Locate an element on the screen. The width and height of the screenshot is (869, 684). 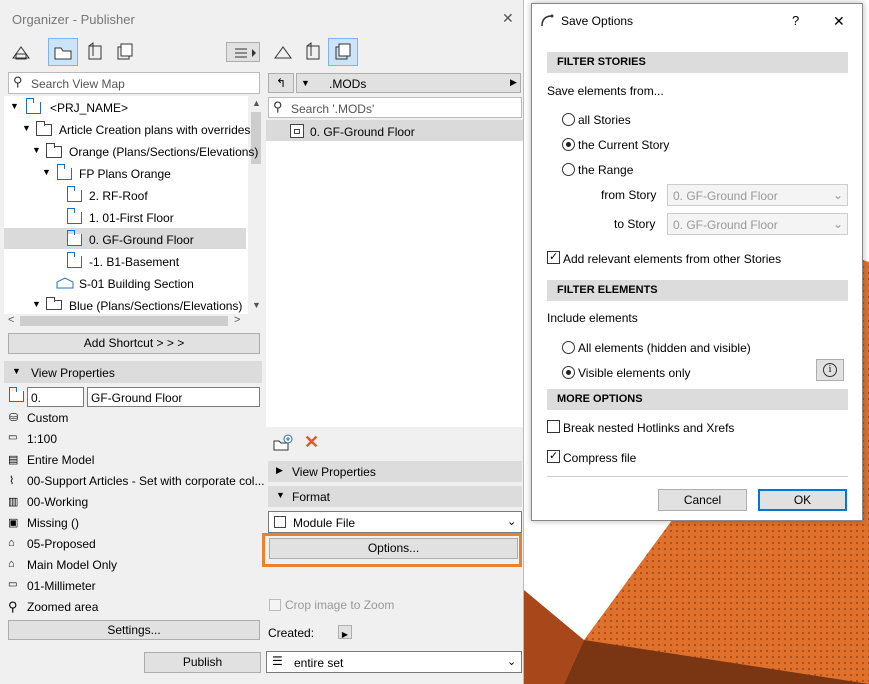
model-view-icon: ▥ is located at coordinates (13, 502).